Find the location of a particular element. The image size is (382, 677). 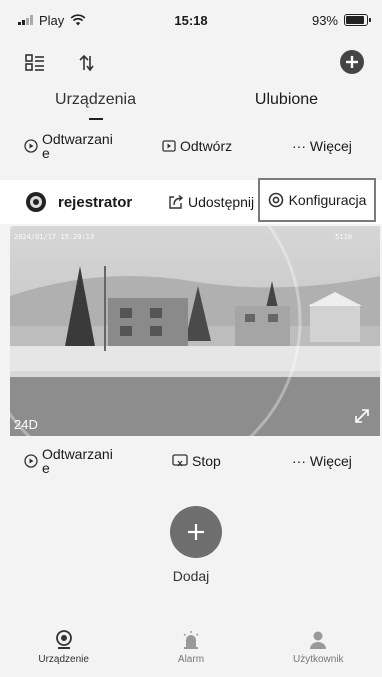

stop-icon is located at coordinates (180, 460).